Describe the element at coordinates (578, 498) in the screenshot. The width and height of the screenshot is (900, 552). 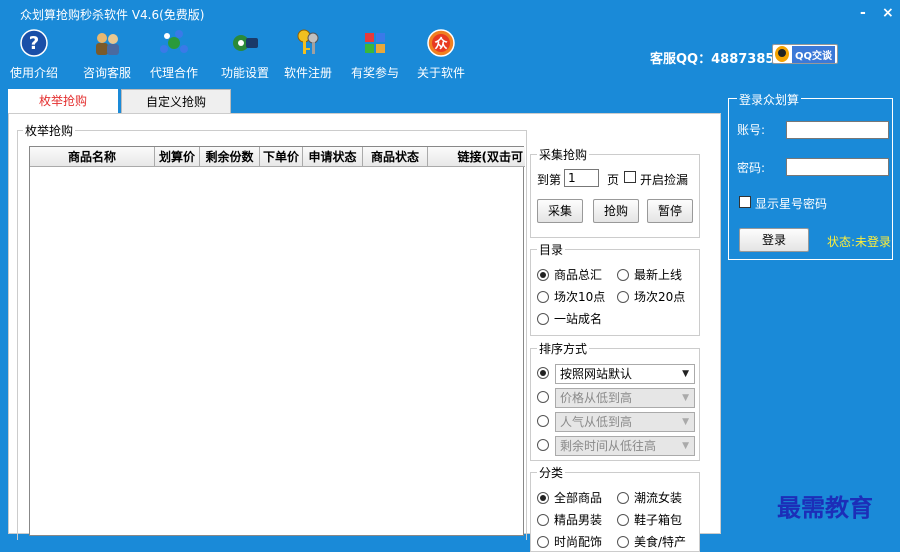
I see `category-all-label: 全部商品` at that location.